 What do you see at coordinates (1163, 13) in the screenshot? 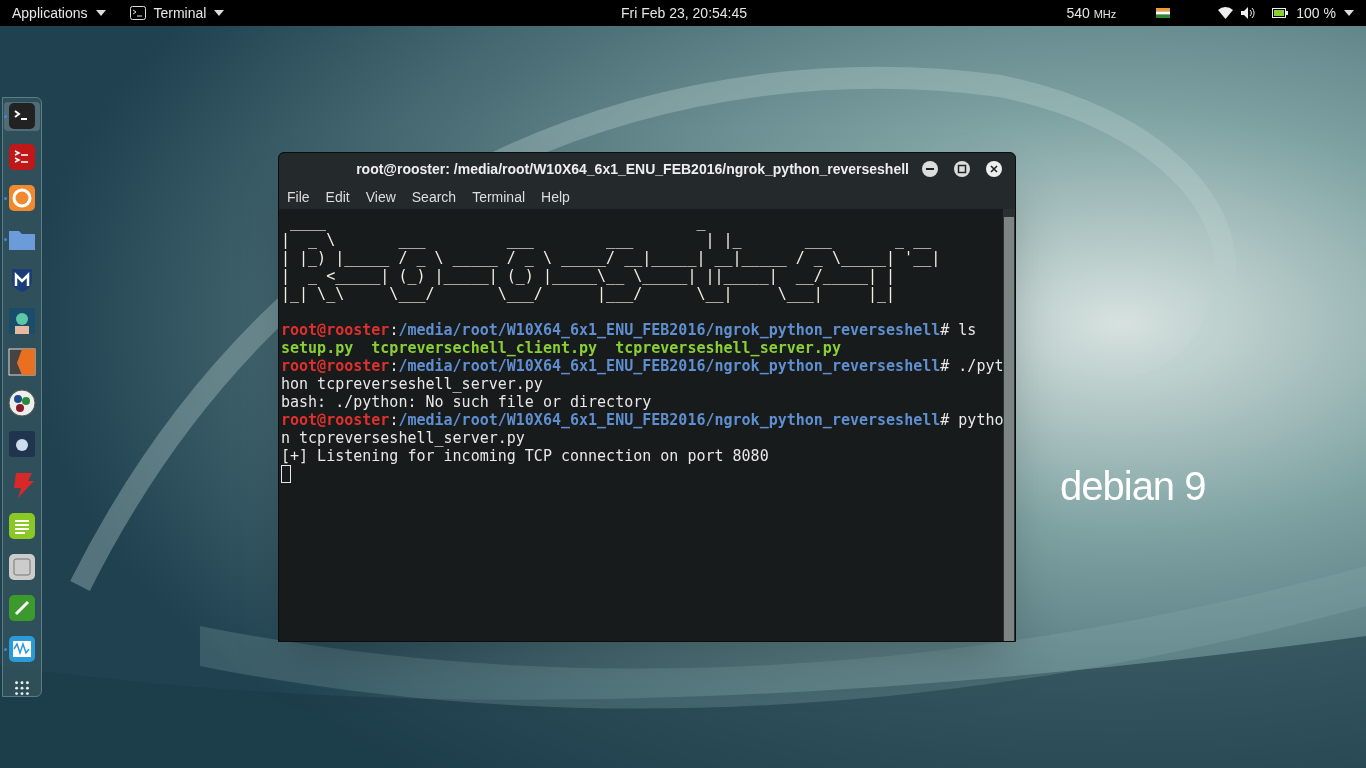
I see `flag-icon` at bounding box center [1163, 13].